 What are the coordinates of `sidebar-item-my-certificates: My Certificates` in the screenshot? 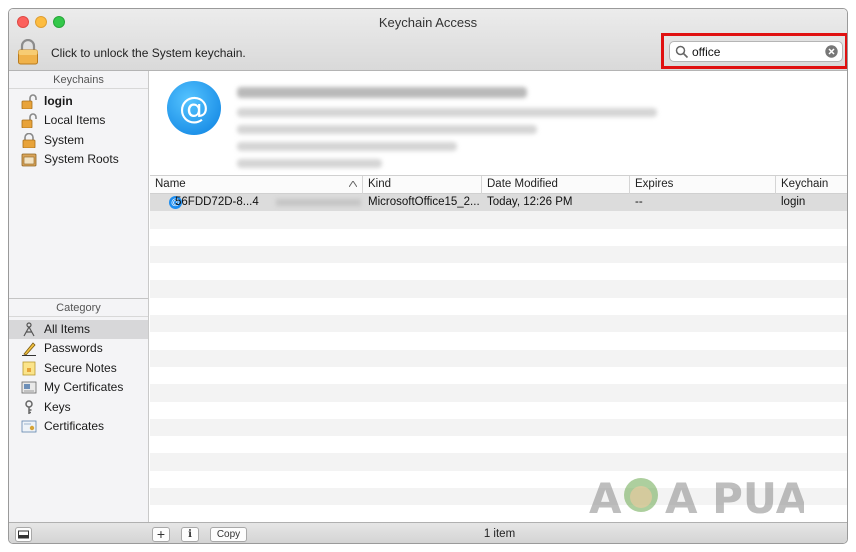 It's located at (78, 387).